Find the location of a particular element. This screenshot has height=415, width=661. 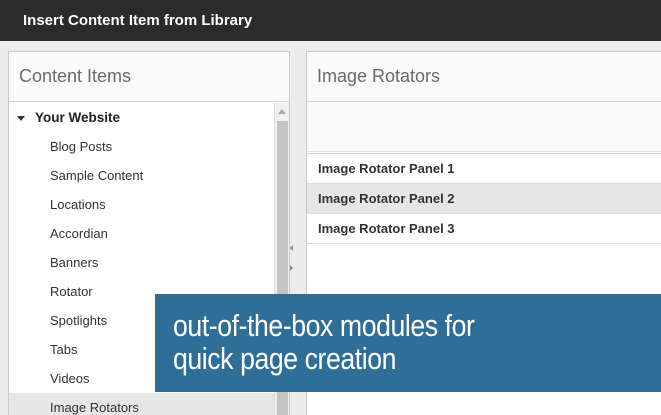

image-rotators-header: Image Rotators is located at coordinates (484, 77).